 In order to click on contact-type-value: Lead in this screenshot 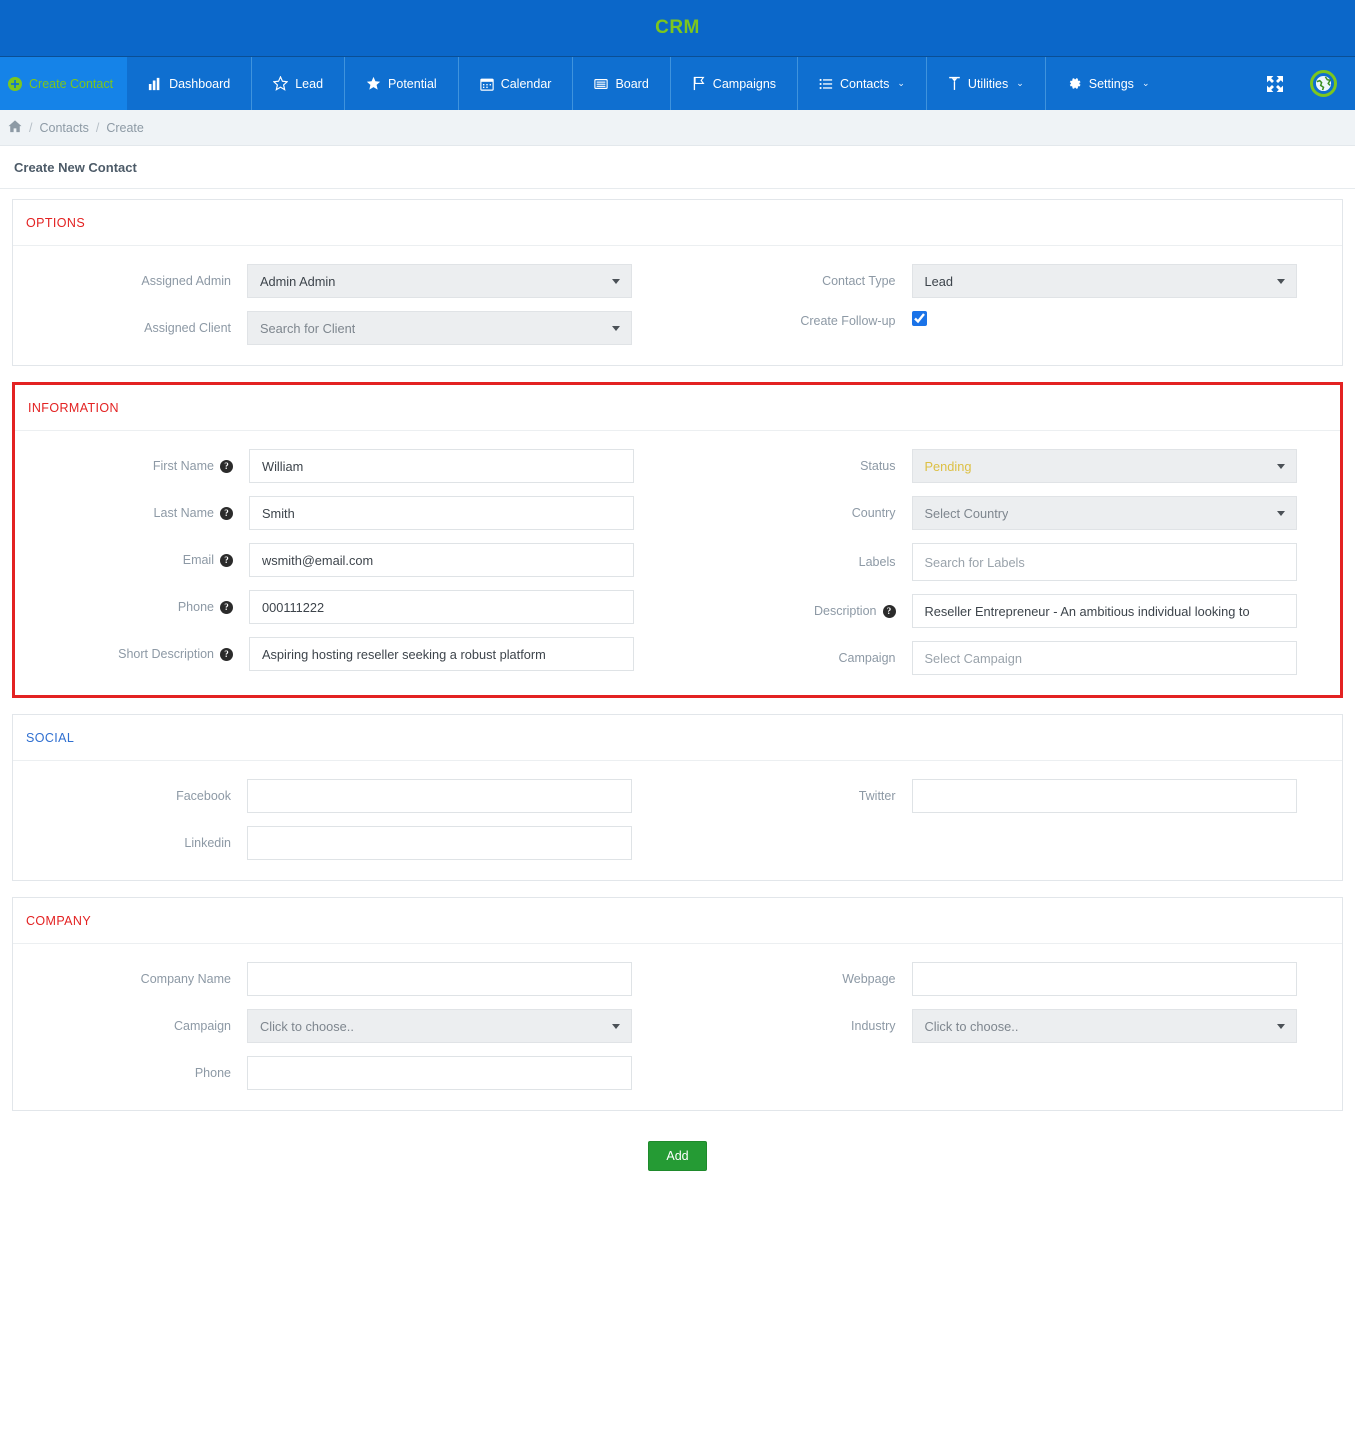, I will do `click(938, 281)`.